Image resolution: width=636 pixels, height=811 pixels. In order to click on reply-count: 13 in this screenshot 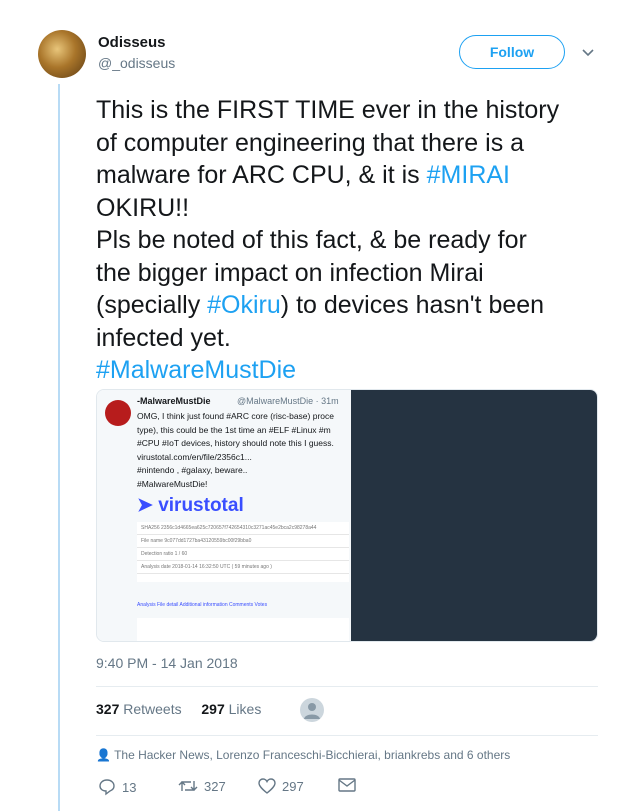, I will do `click(129, 787)`.